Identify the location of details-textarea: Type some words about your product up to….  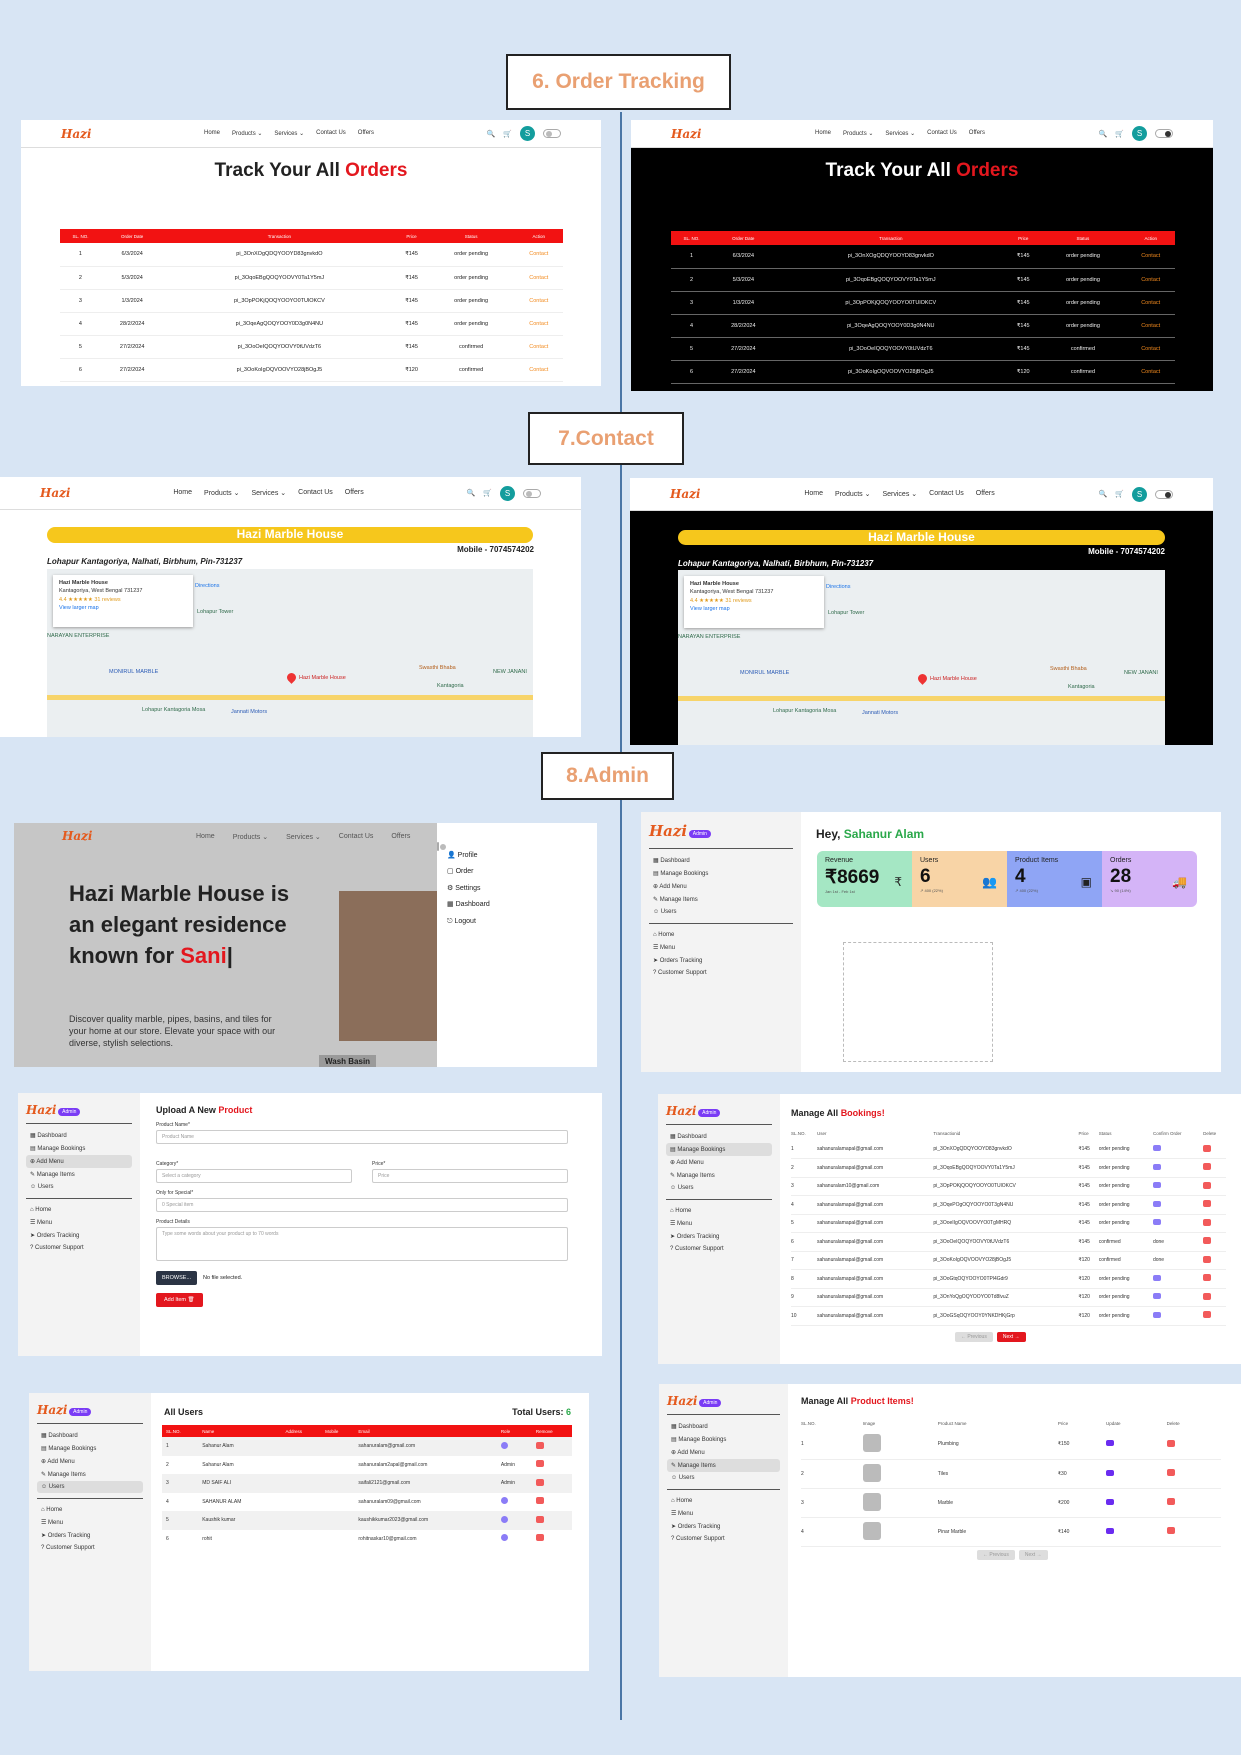
(362, 1244).